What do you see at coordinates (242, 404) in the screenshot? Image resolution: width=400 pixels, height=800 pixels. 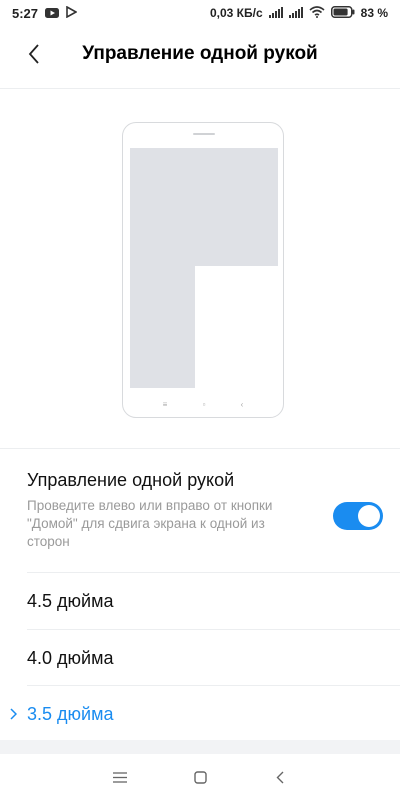 I see `back-icon: ‹` at bounding box center [242, 404].